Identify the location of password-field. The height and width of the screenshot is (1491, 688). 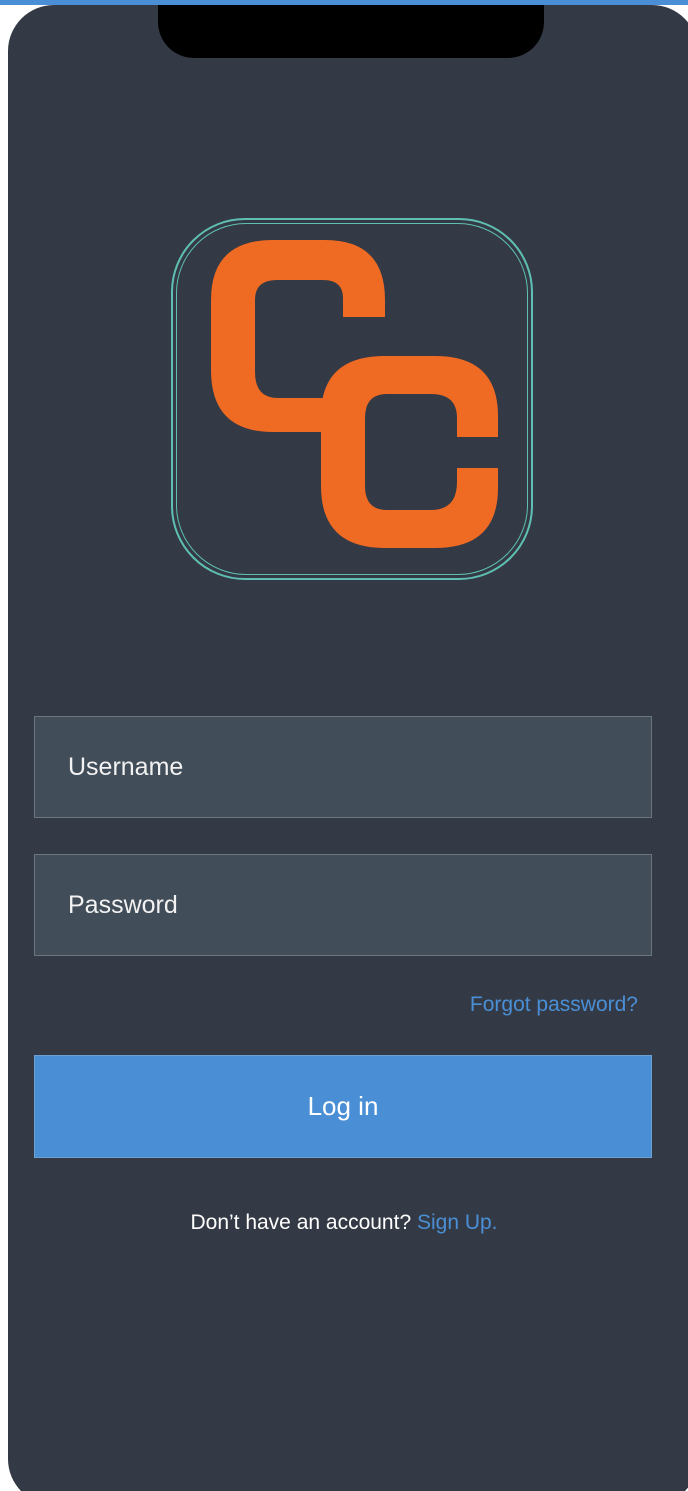
(343, 905).